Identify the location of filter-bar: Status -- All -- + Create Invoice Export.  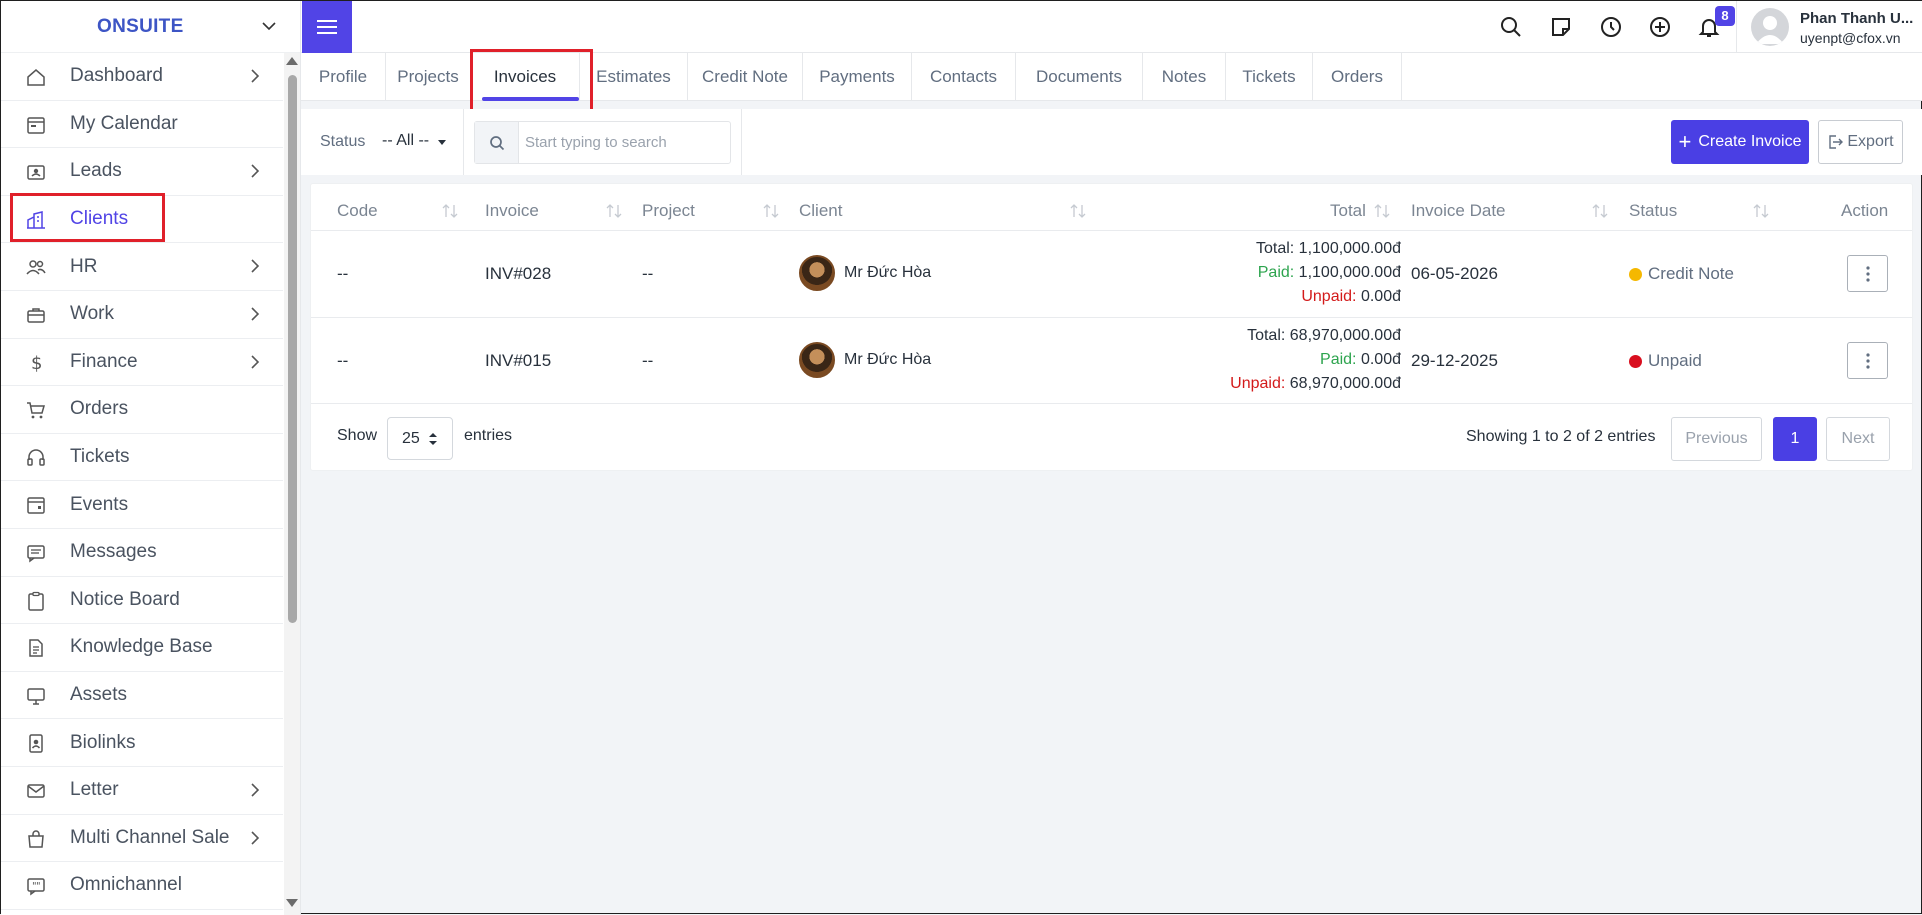
(1111, 142).